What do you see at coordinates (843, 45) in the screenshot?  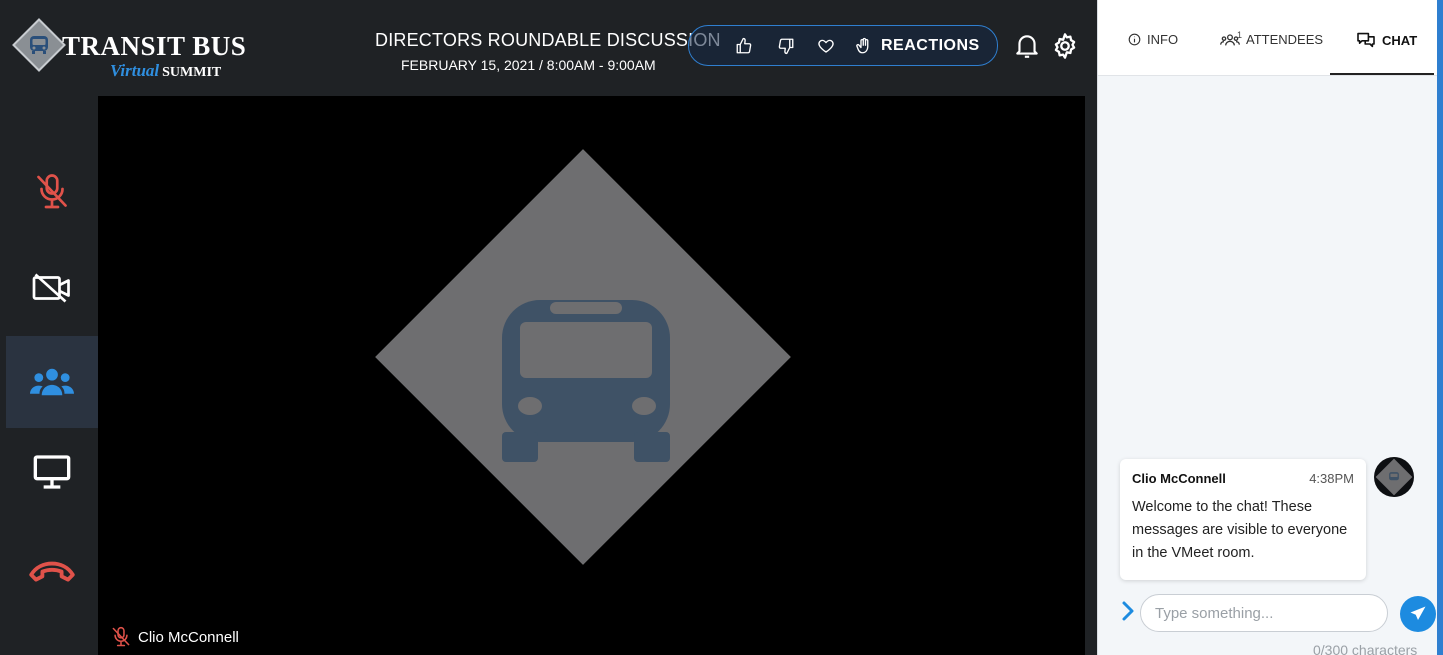 I see `reactions-bar: REACTIONS` at bounding box center [843, 45].